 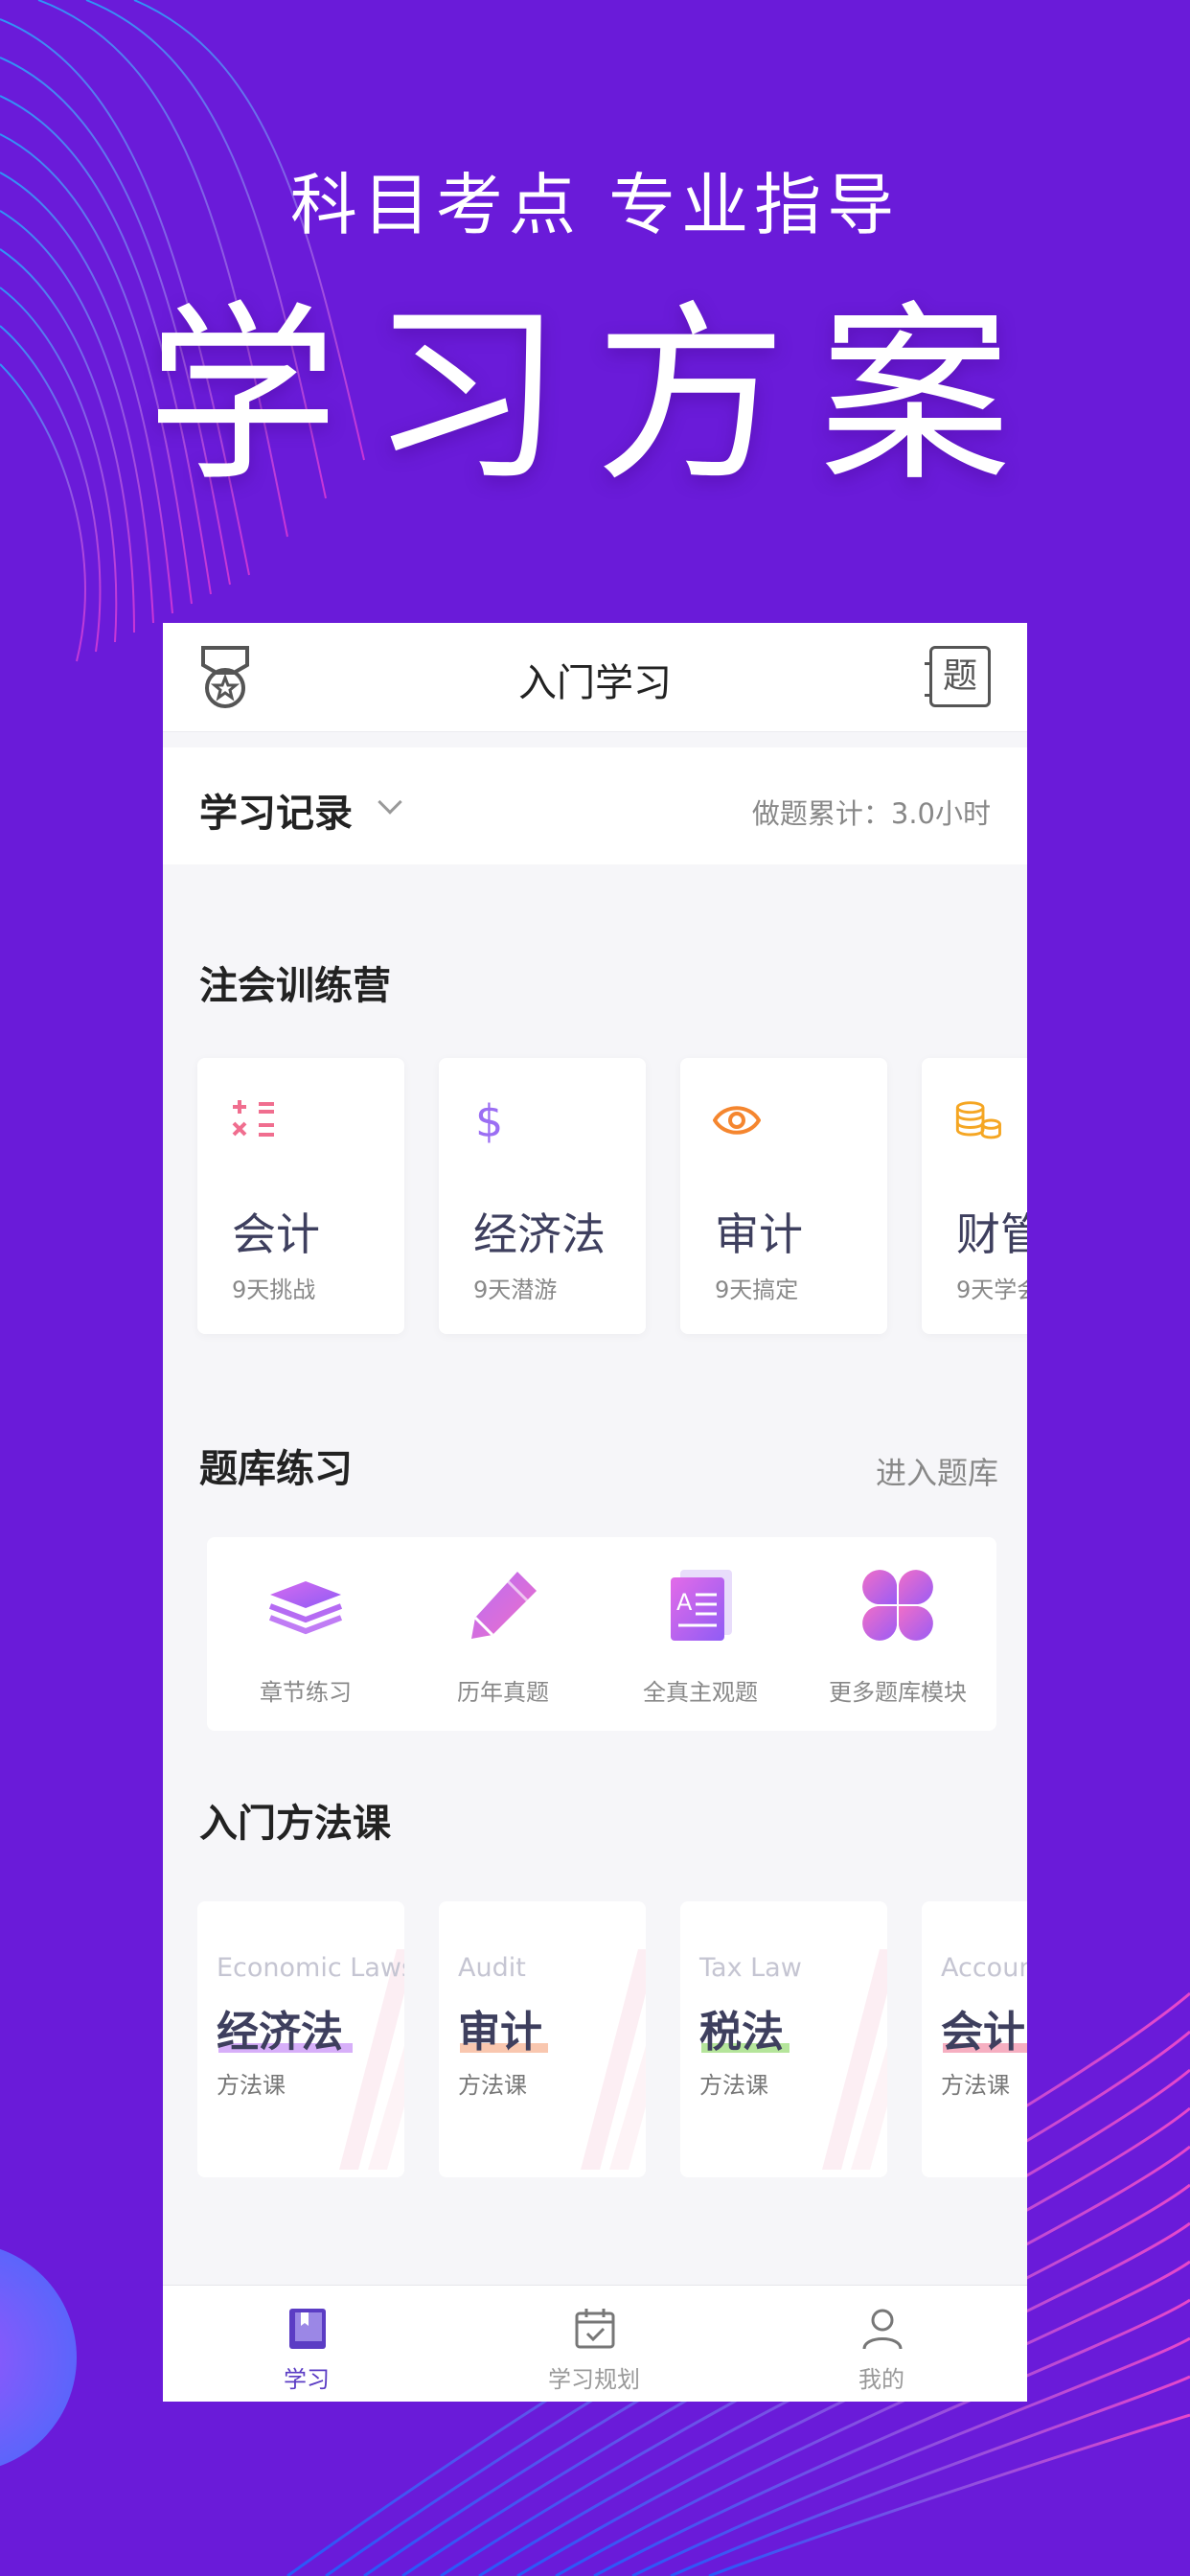 I want to click on chevron-down-icon, so click(x=390, y=802).